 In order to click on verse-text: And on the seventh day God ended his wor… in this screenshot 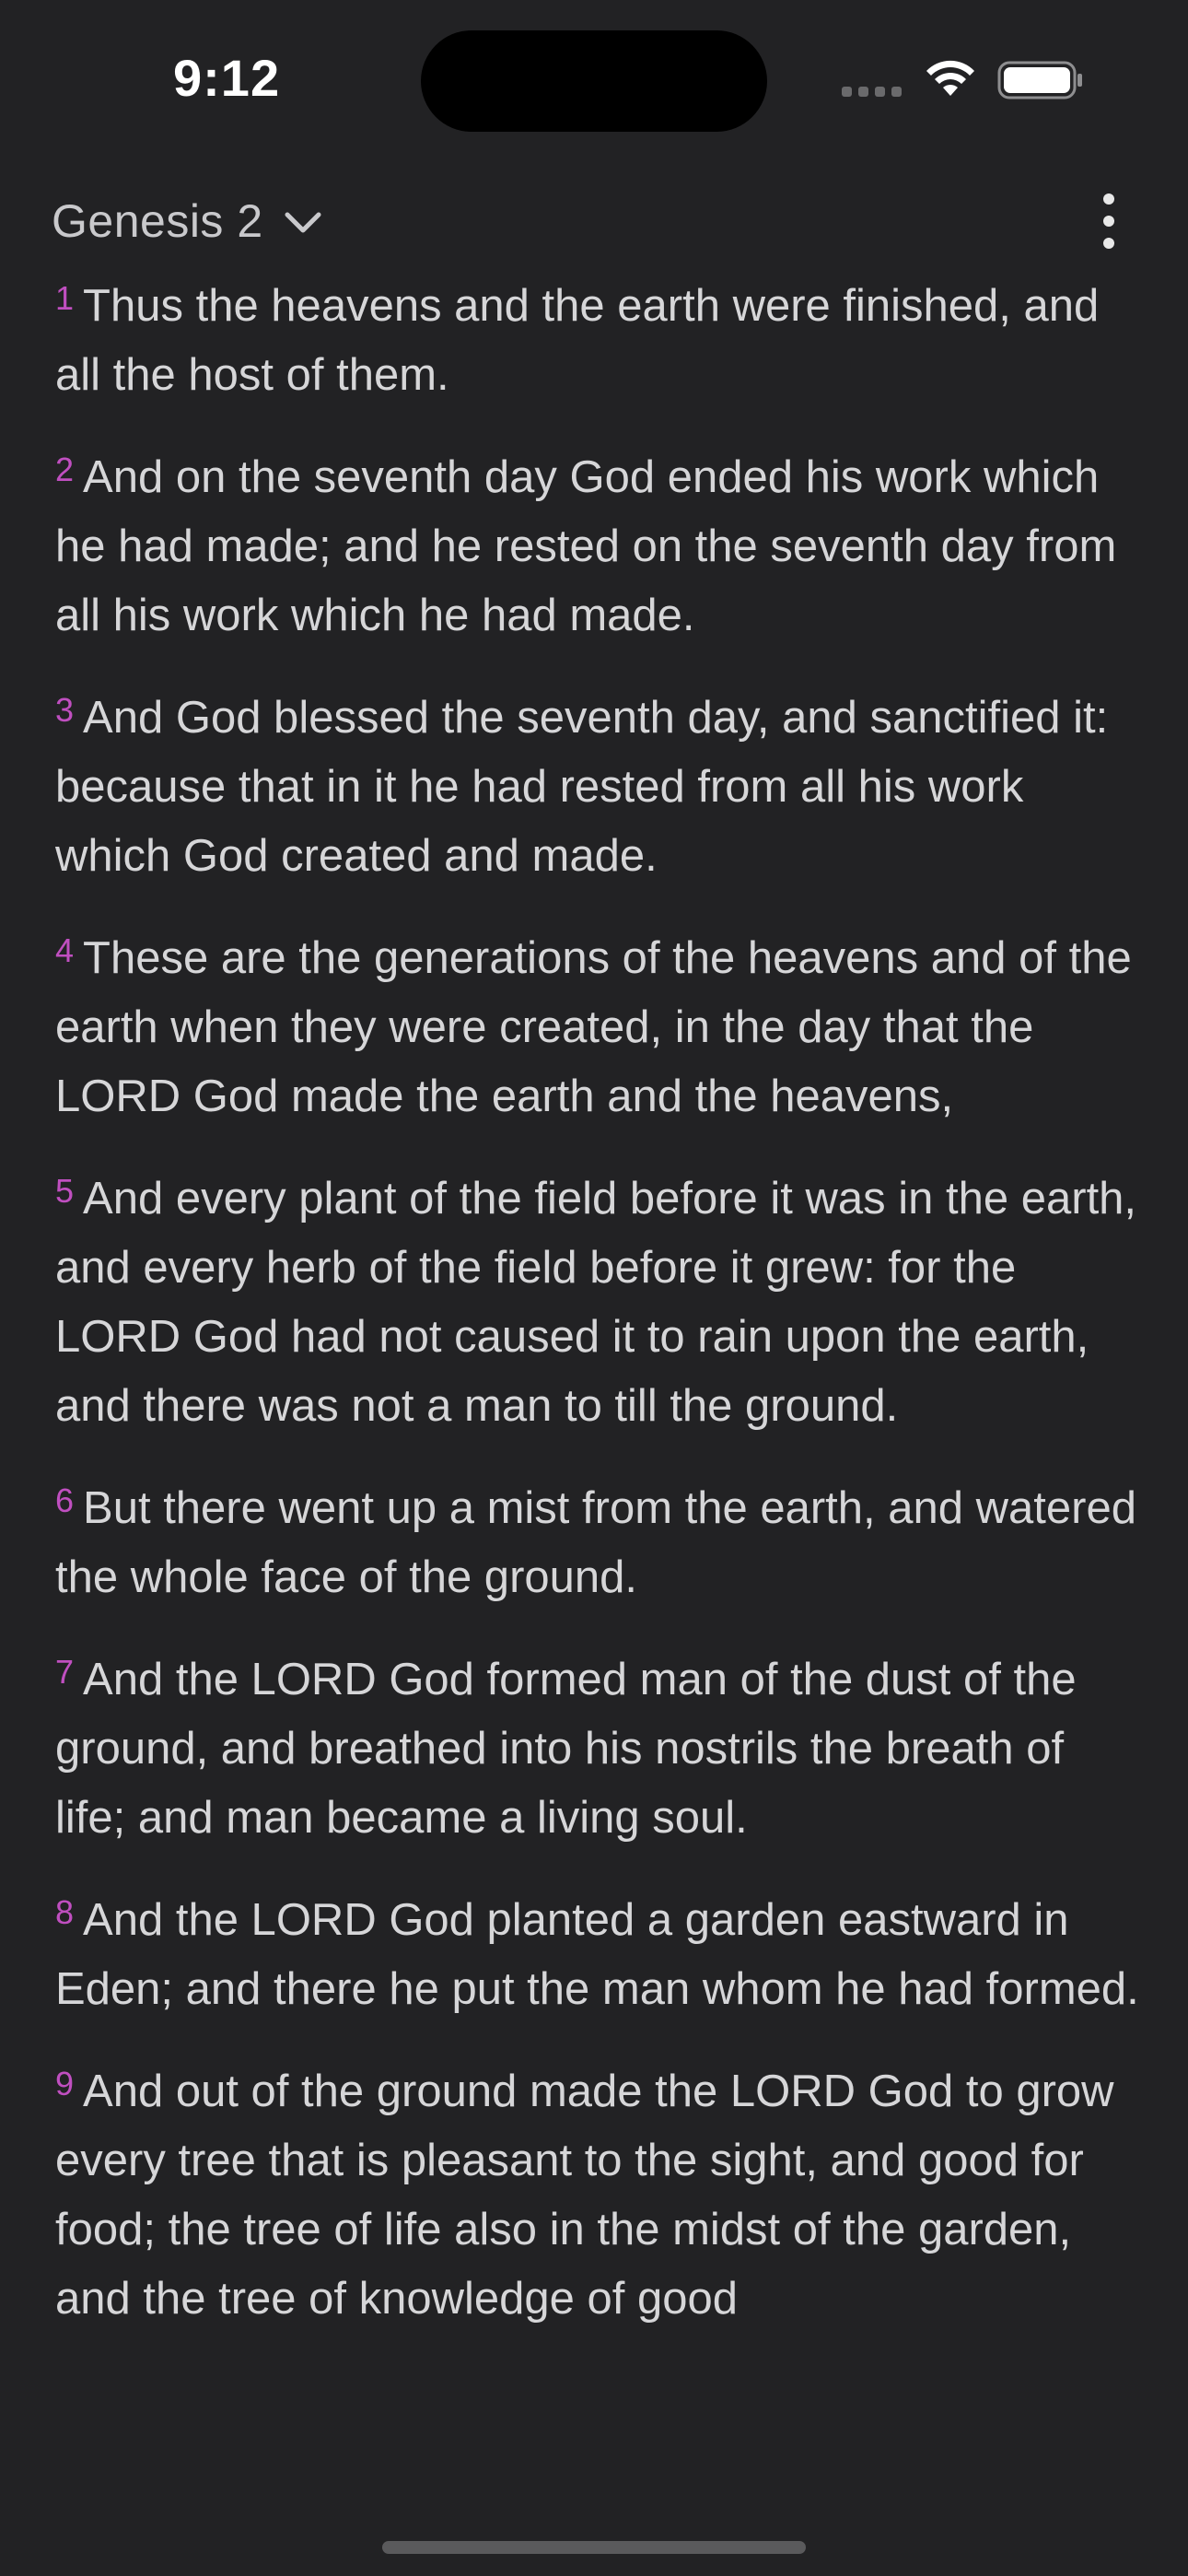, I will do `click(586, 546)`.